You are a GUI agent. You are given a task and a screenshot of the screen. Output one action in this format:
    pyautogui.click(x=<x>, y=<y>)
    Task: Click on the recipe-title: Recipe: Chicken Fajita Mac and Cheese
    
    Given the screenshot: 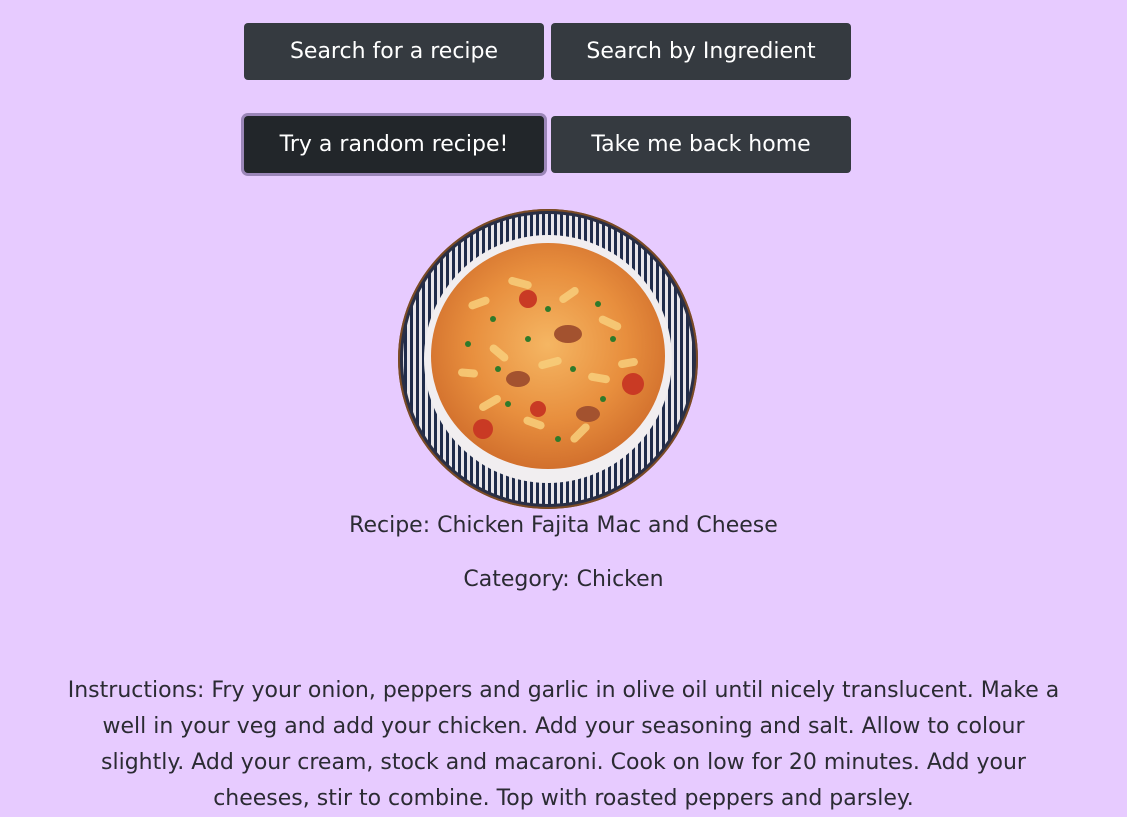 What is the action you would take?
    pyautogui.click(x=563, y=525)
    